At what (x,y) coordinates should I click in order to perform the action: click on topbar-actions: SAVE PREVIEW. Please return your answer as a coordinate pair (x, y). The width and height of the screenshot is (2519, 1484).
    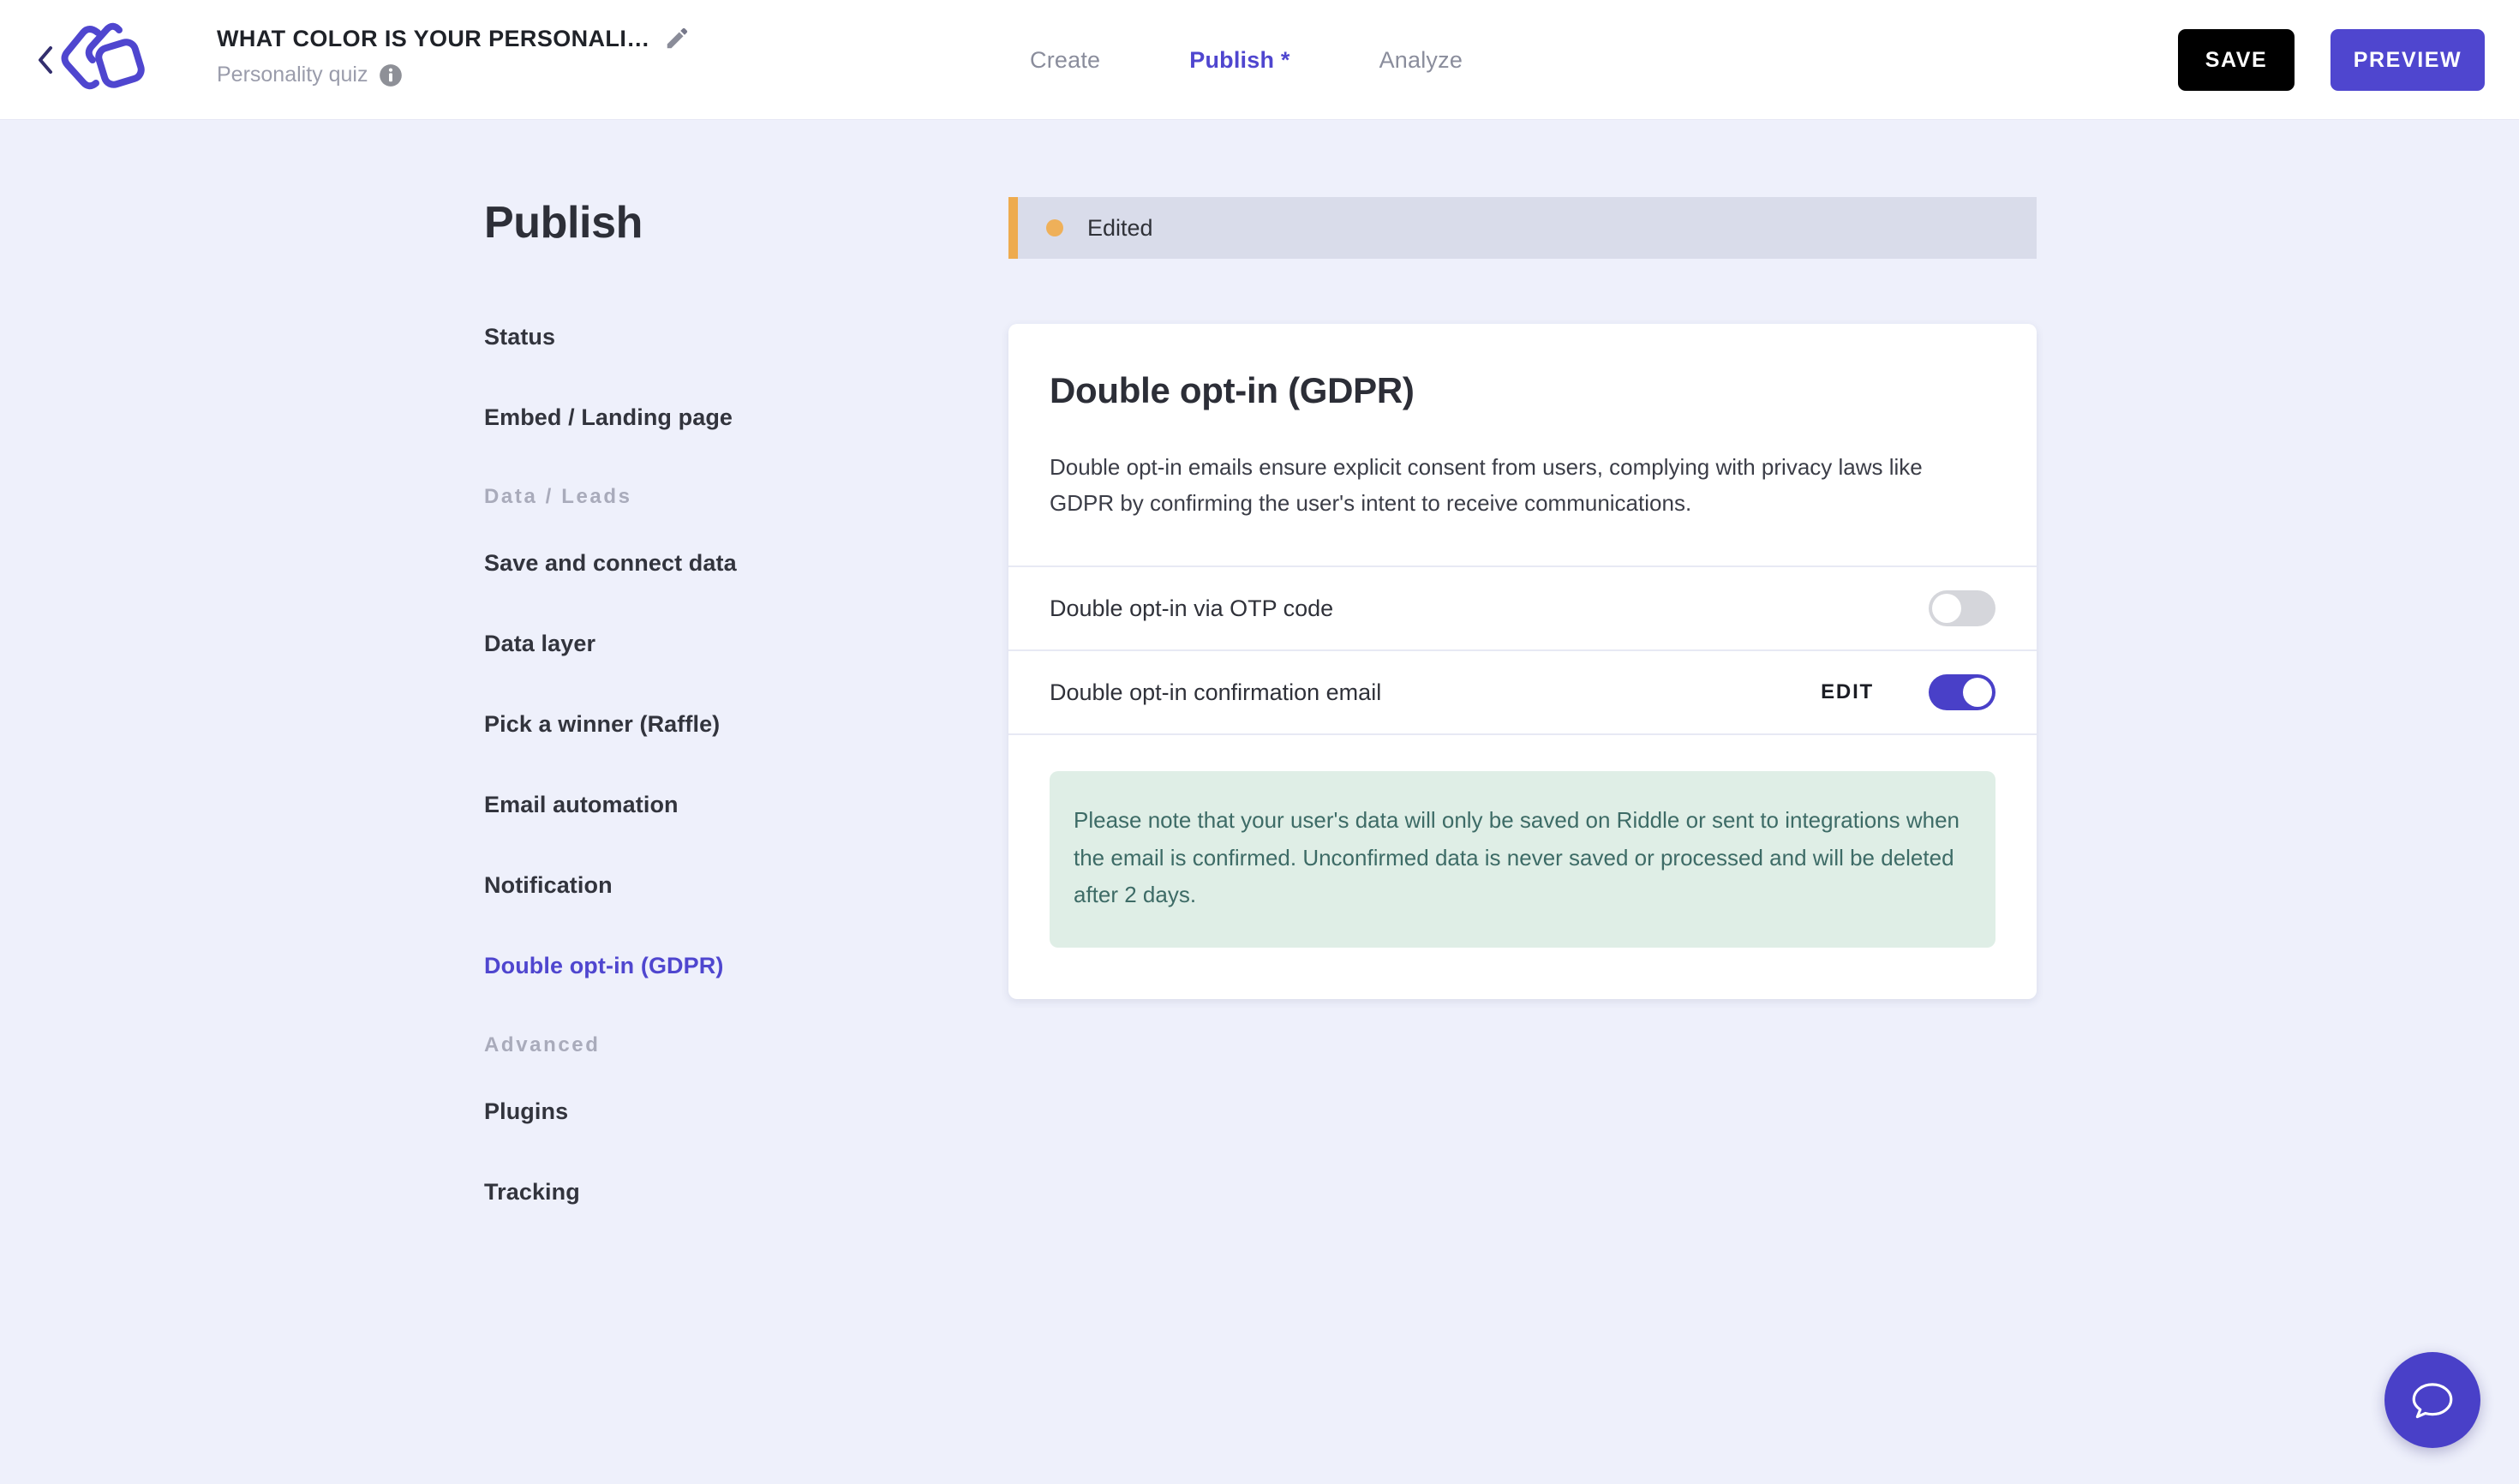
    Looking at the image, I should click on (2331, 60).